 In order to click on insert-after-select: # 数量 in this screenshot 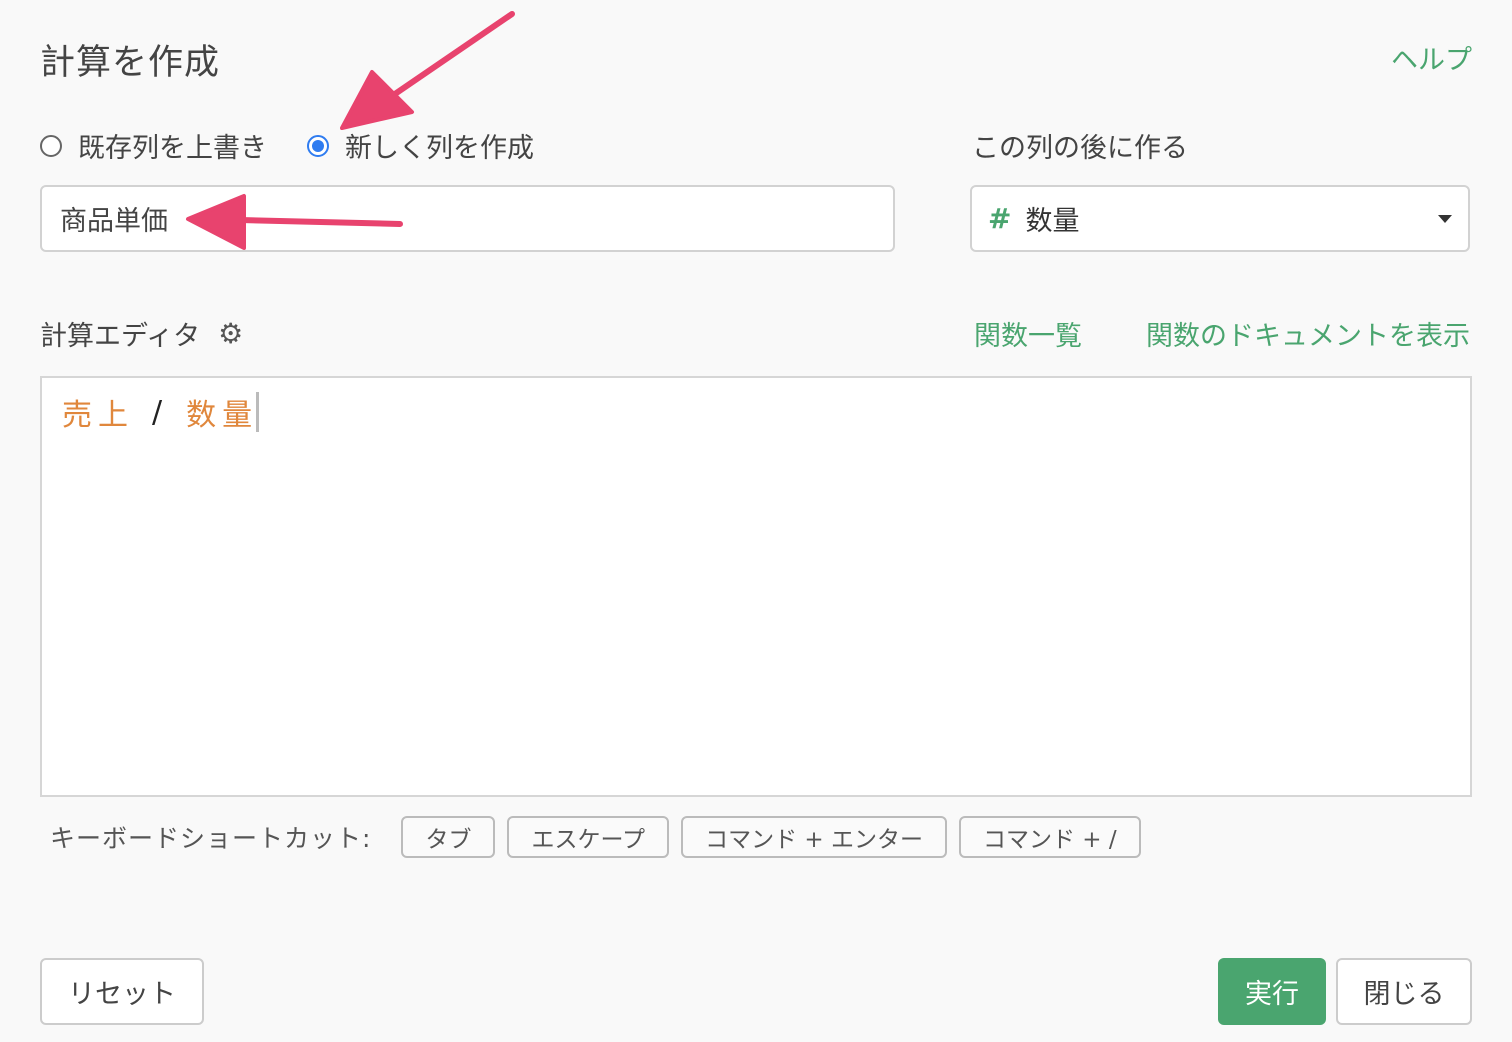, I will do `click(1220, 218)`.